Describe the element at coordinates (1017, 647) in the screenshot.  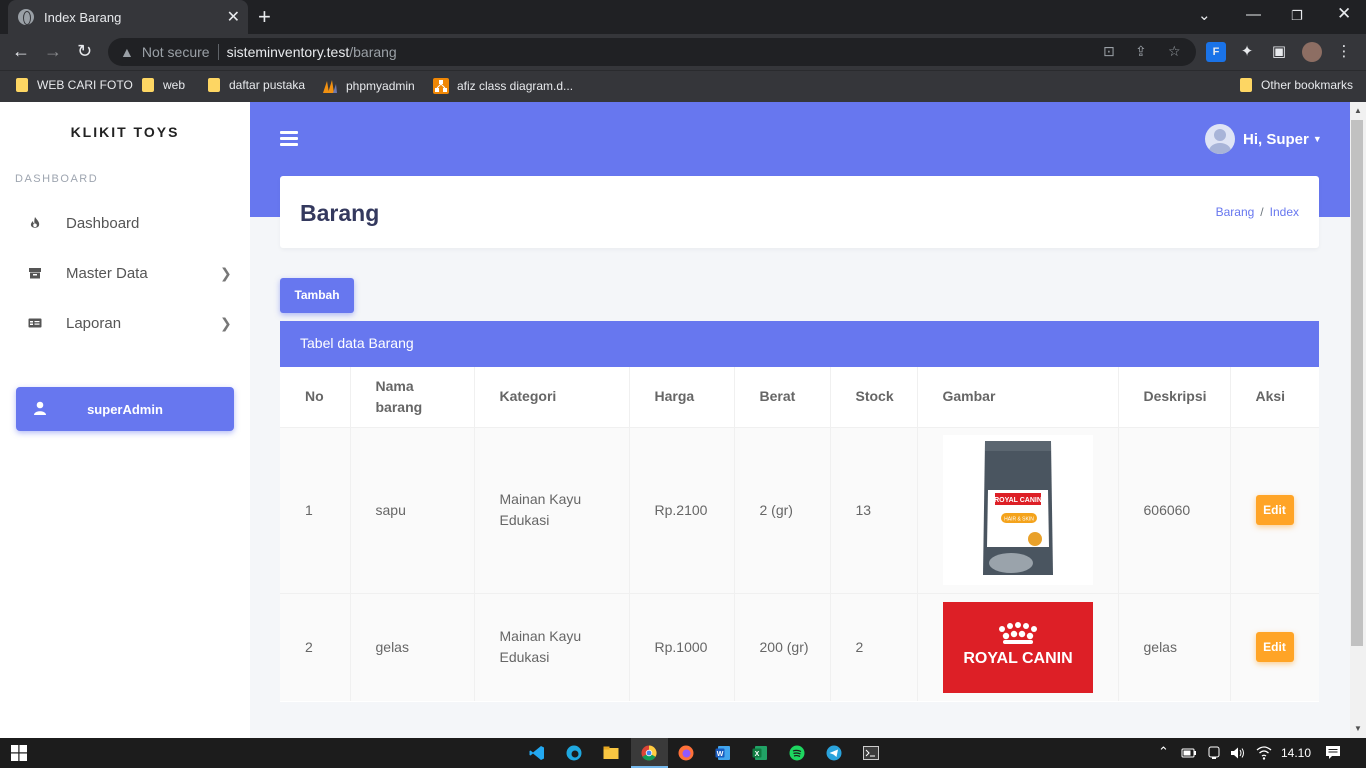
I see `product-image: ROYAL CANIN` at that location.